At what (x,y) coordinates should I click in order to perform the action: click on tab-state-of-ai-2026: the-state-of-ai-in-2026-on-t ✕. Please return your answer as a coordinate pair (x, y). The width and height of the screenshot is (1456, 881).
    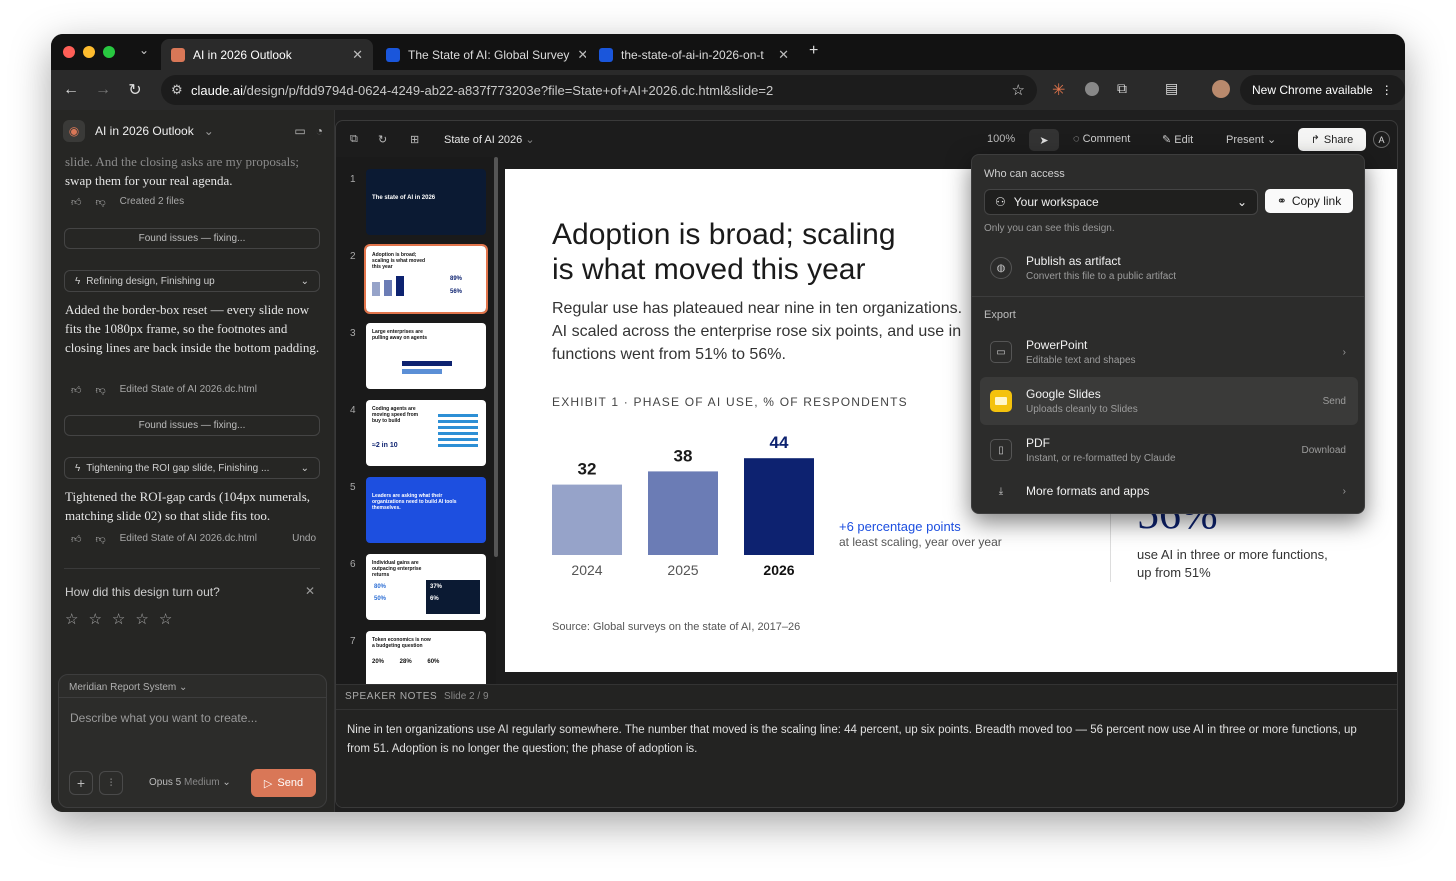
    Looking at the image, I should click on (694, 54).